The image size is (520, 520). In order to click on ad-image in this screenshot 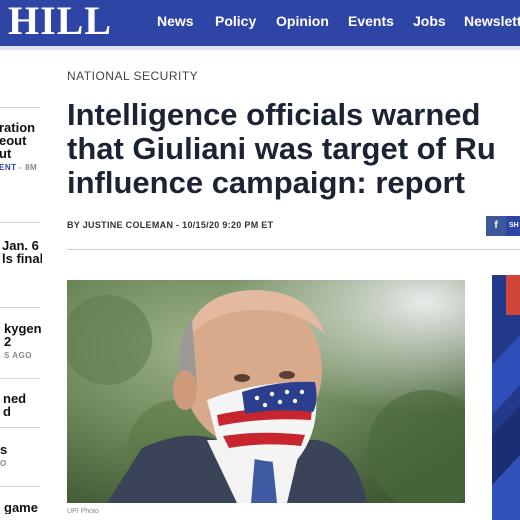, I will do `click(506, 397)`.